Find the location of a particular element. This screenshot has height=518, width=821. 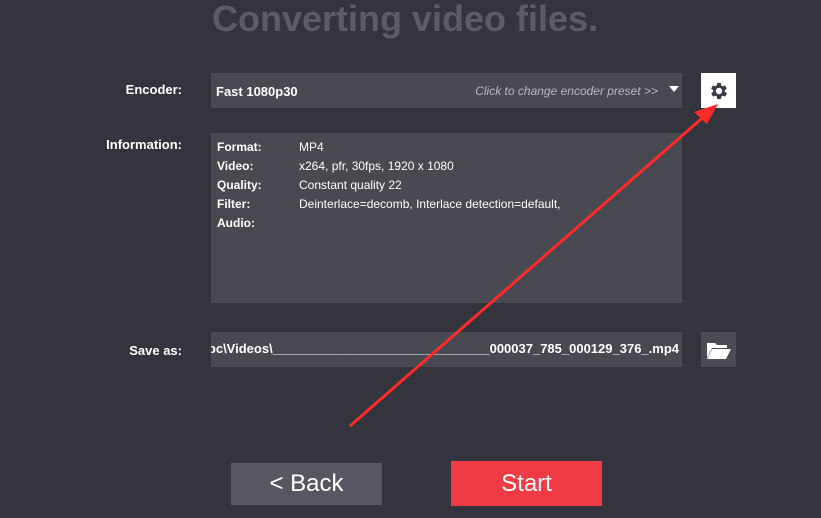

info-value: Constant quality 22 is located at coordinates (350, 185).